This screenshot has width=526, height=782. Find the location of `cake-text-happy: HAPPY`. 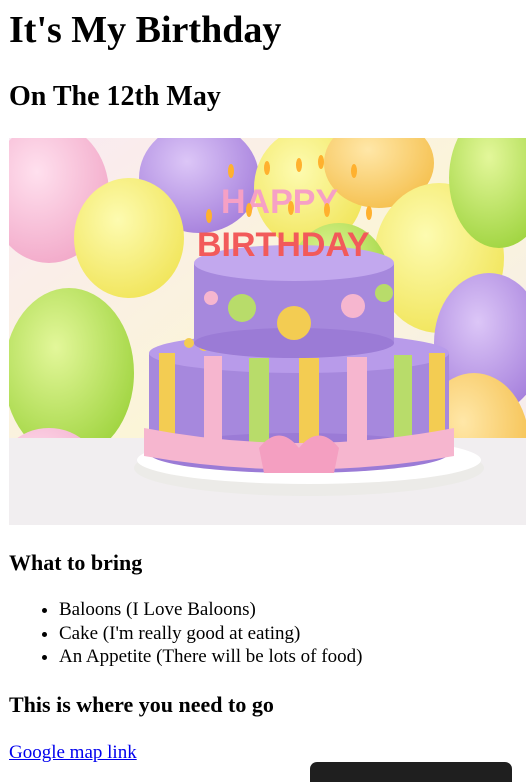

cake-text-happy: HAPPY is located at coordinates (279, 202).